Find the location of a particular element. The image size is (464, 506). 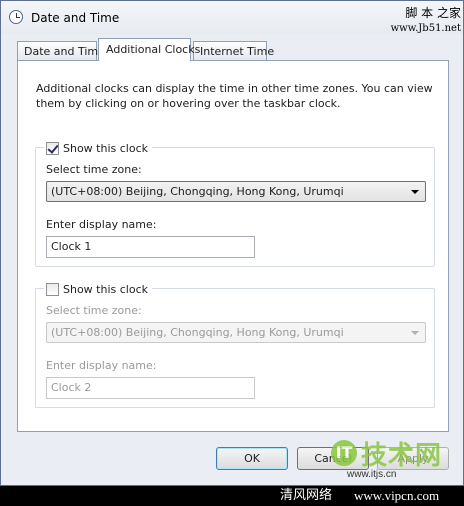

clock2-show-toggle: Show this clock is located at coordinates (98, 289).